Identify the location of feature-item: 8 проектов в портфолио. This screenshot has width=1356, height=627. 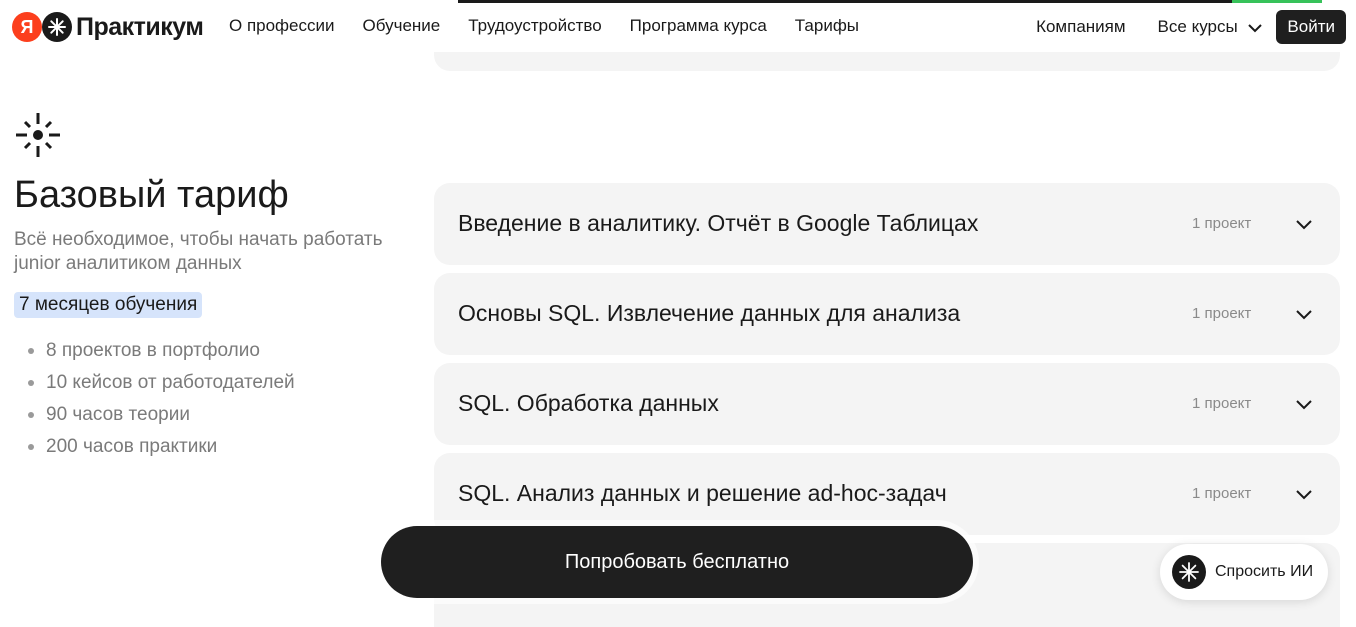
(161, 355).